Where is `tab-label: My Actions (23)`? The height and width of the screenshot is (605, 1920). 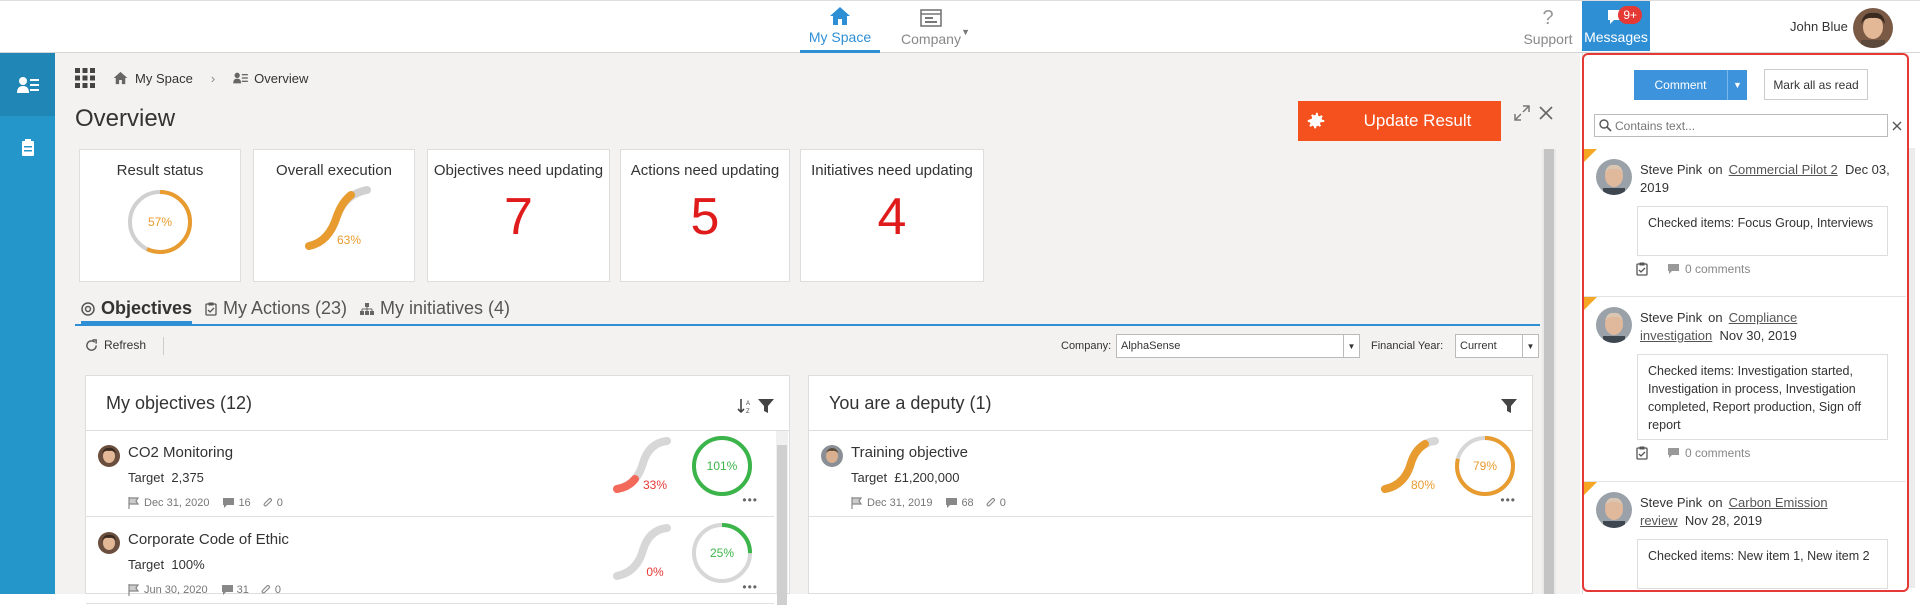 tab-label: My Actions (23) is located at coordinates (285, 308).